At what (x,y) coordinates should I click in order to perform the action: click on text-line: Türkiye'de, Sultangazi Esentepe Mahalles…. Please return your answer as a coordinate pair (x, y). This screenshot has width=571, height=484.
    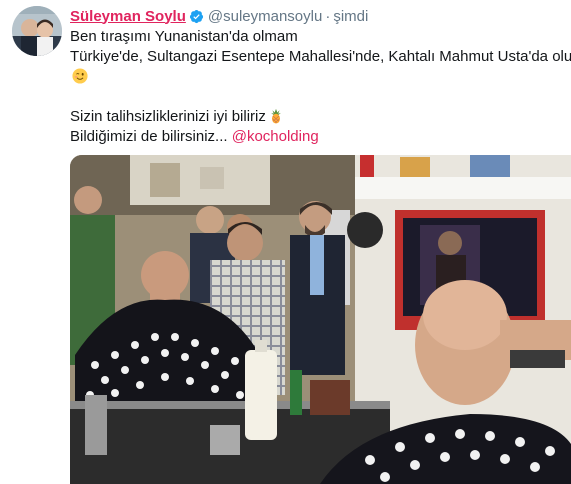
    Looking at the image, I should click on (320, 56).